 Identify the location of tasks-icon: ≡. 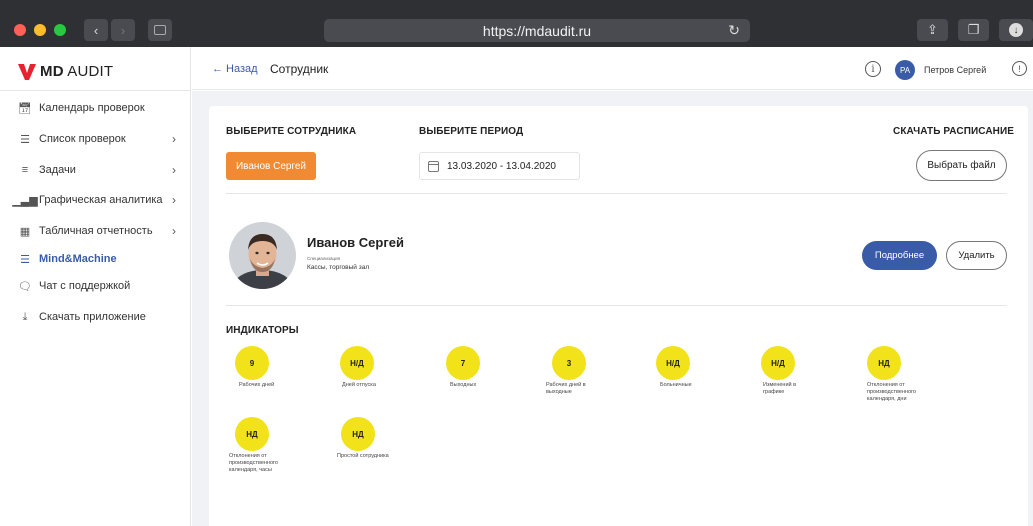
(25, 170).